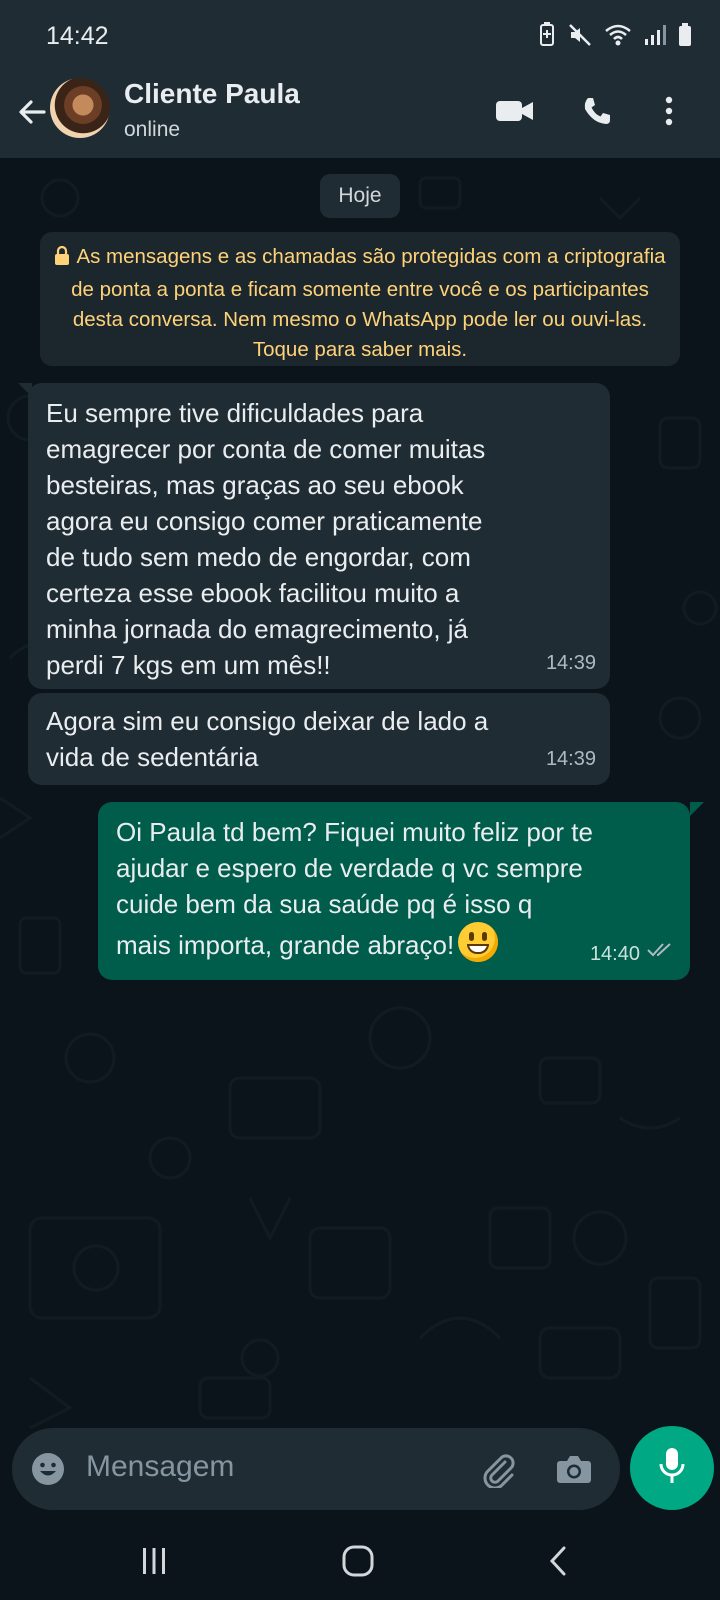 The height and width of the screenshot is (1600, 720). What do you see at coordinates (618, 35) in the screenshot?
I see `wifi-icon` at bounding box center [618, 35].